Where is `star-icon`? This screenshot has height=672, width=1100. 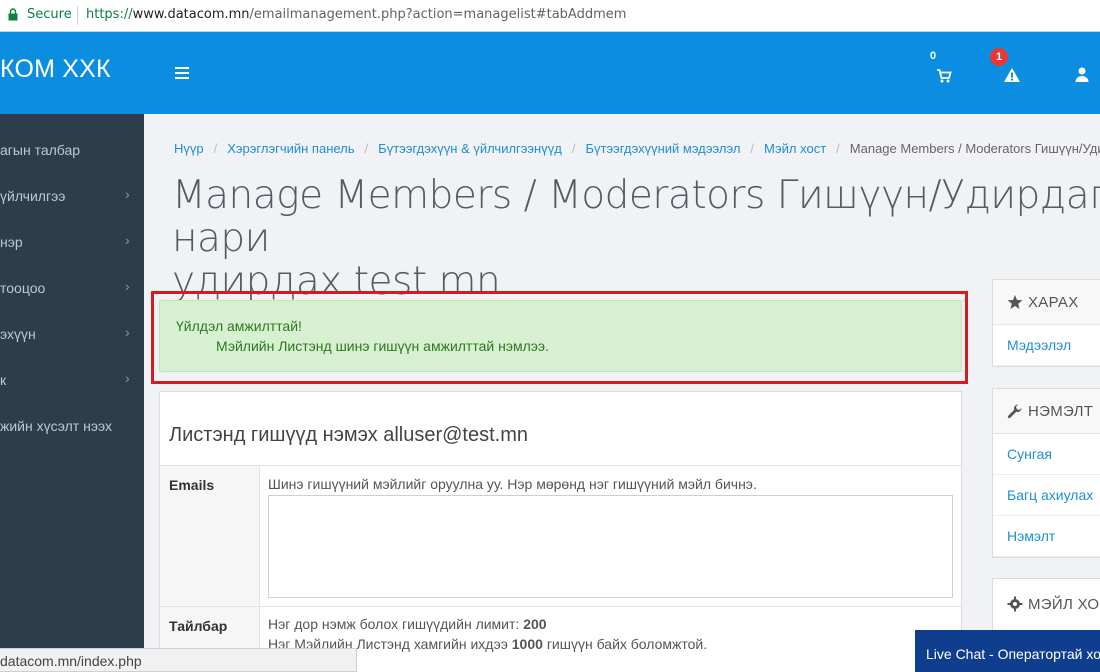
star-icon is located at coordinates (1015, 302).